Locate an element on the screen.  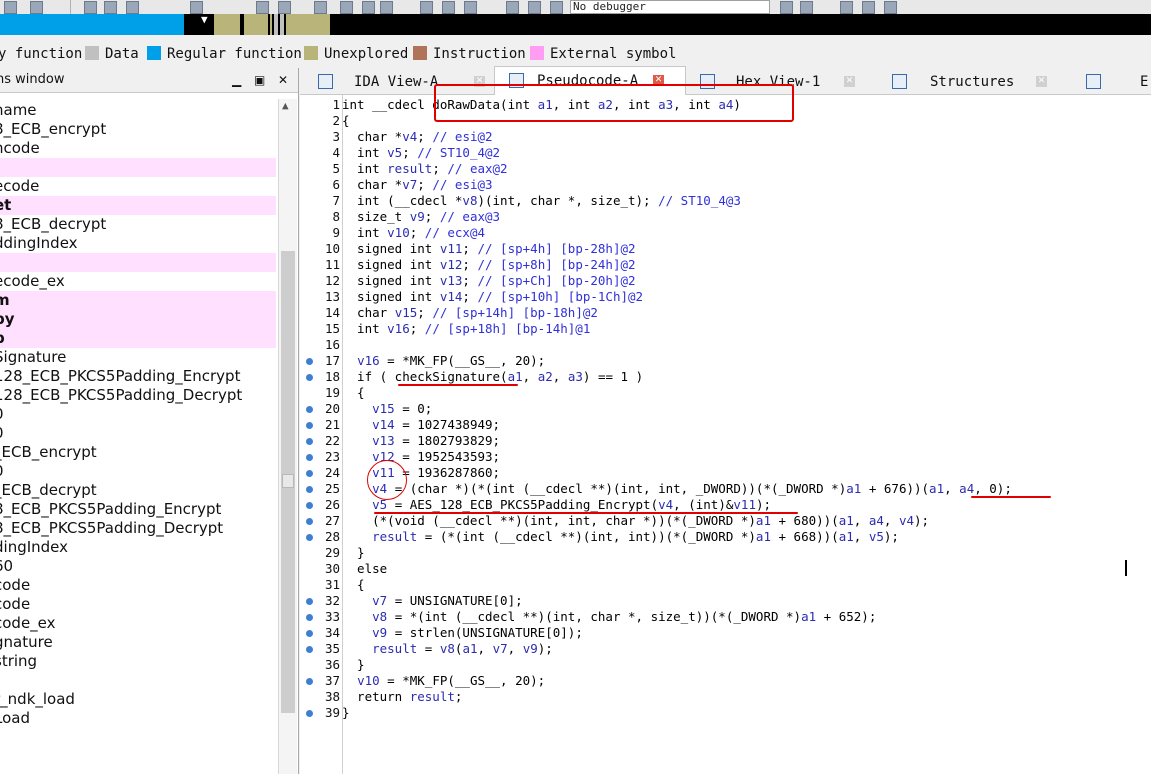
array-icon is located at coordinates (448, 7).